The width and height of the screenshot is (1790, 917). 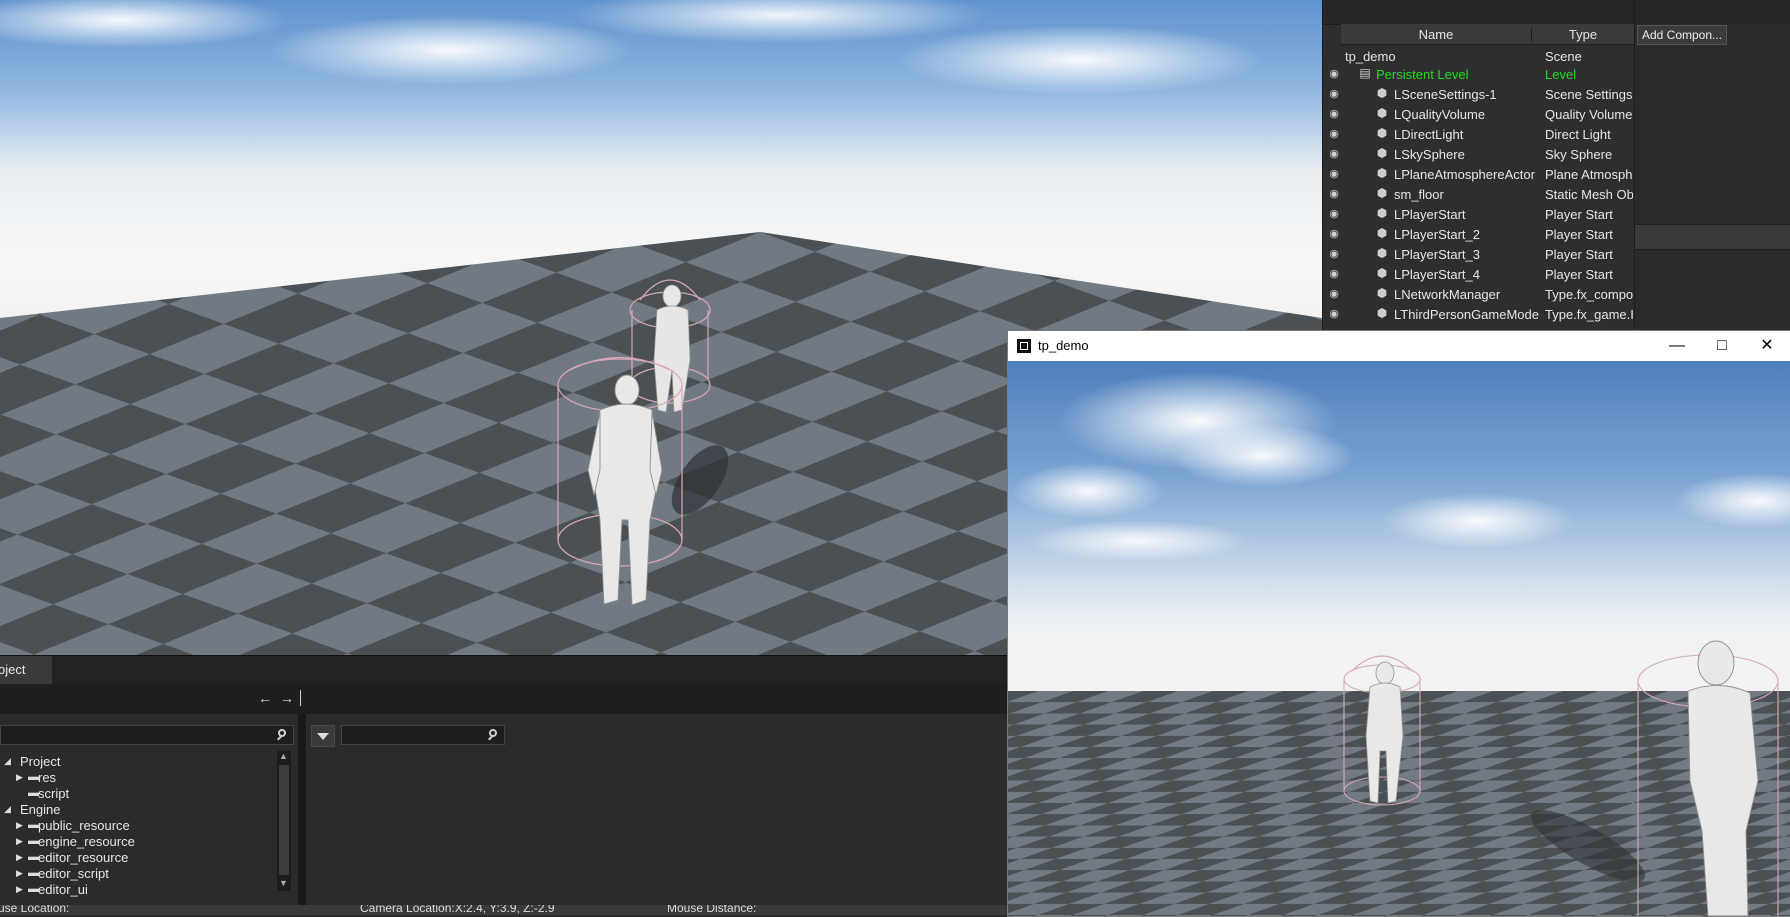 What do you see at coordinates (1445, 94) in the screenshot?
I see `outliner-row-name: LSceneSettings-1` at bounding box center [1445, 94].